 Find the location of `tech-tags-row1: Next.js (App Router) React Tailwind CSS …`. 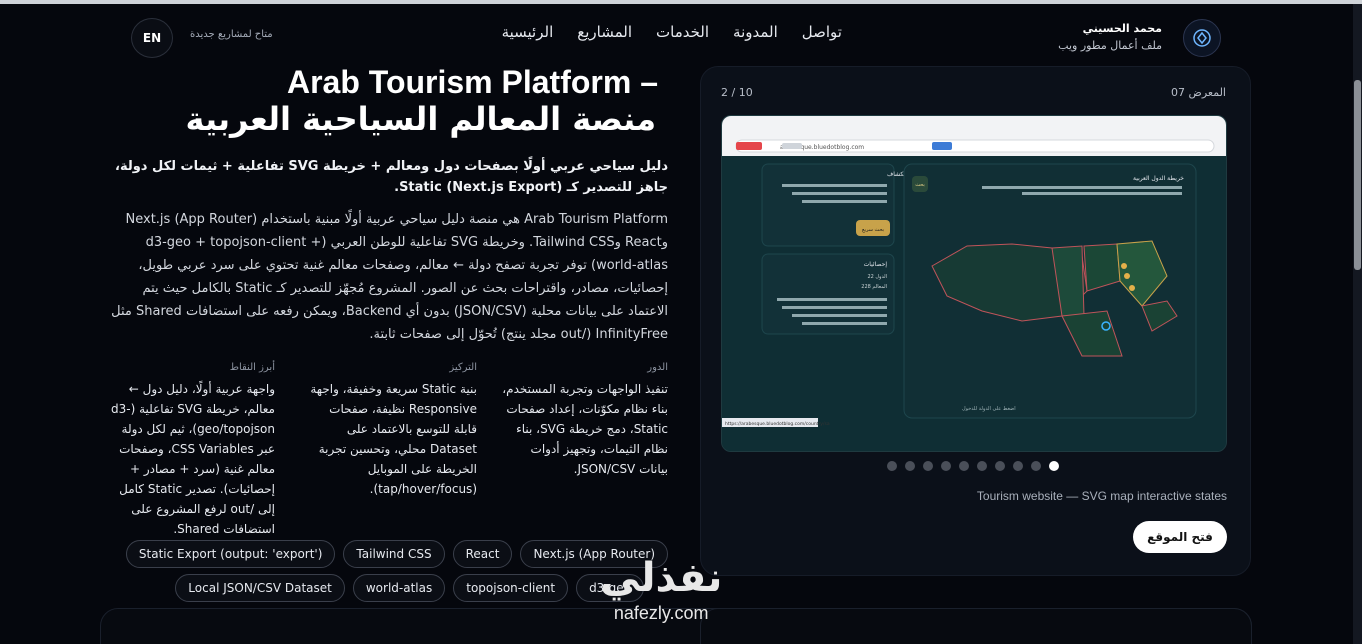

tech-tags-row1: Next.js (App Router) React Tailwind CSS … is located at coordinates (368, 554).